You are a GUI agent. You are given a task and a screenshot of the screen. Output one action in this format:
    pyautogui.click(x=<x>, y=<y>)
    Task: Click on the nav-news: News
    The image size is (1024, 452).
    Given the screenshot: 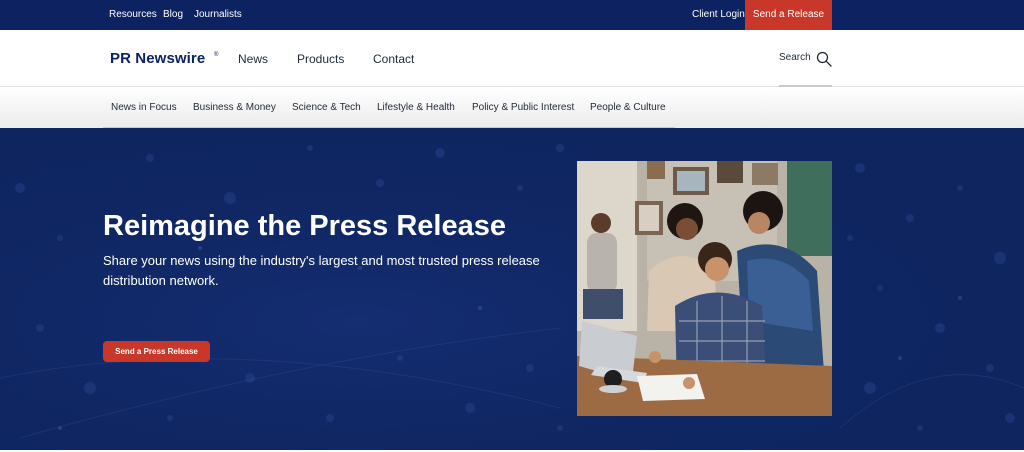 What is the action you would take?
    pyautogui.click(x=253, y=59)
    